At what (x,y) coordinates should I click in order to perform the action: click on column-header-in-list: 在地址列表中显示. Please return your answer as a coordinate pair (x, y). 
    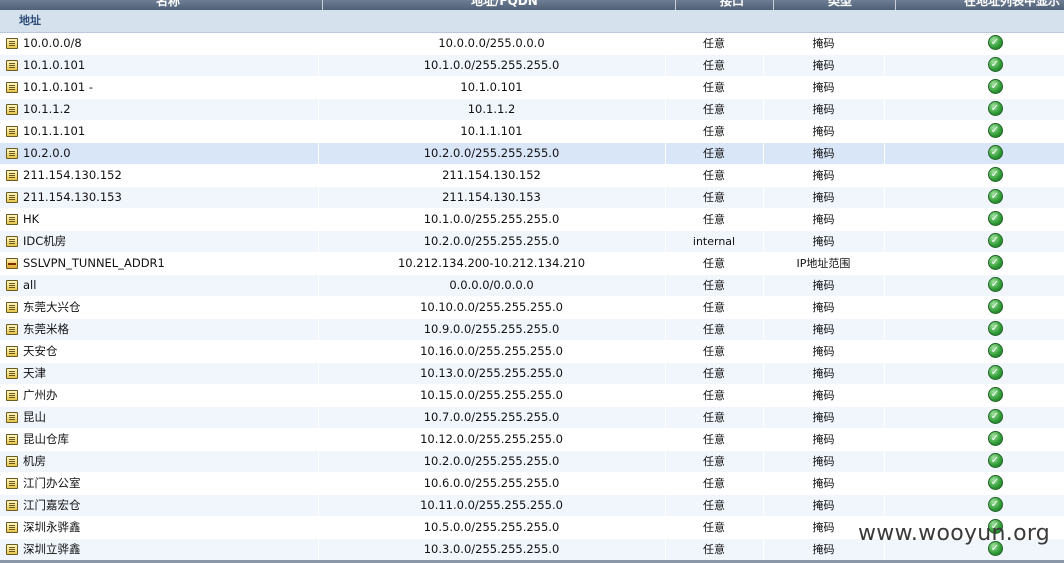
    Looking at the image, I should click on (1012, 5).